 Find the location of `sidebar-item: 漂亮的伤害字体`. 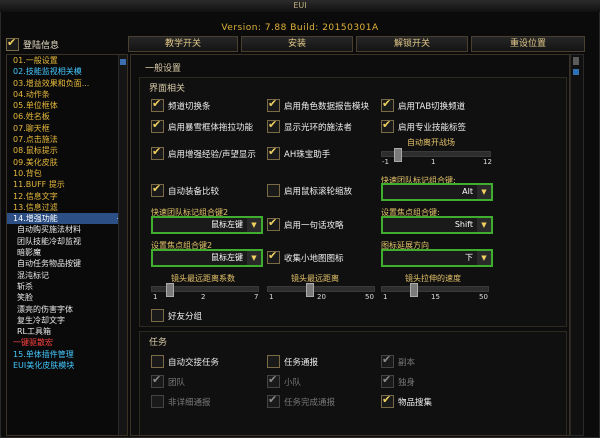

sidebar-item: 漂亮的伤害字体 is located at coordinates (67, 309).